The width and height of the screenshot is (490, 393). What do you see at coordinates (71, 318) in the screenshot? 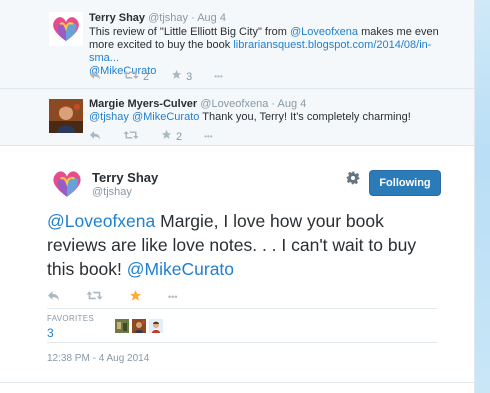
I see `favorites-label: FAVORITES` at bounding box center [71, 318].